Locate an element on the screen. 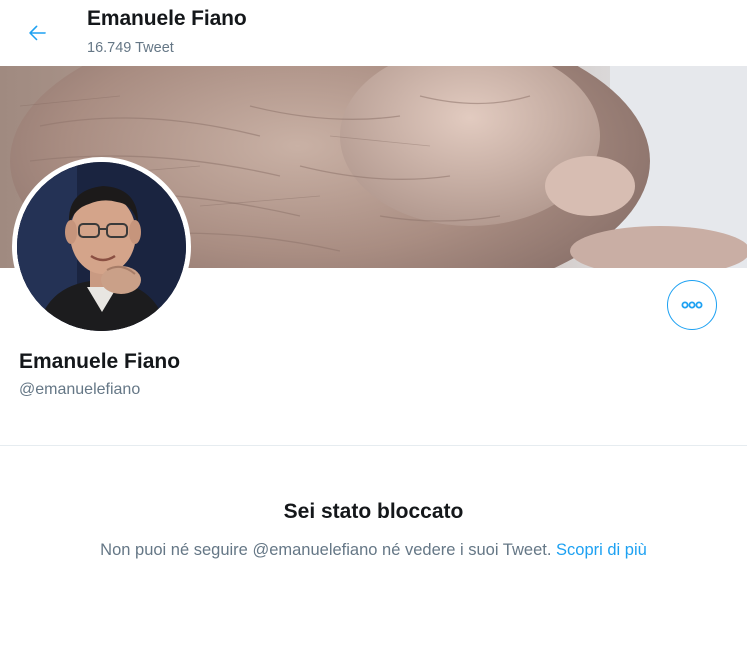  learn-more-link: Scopri di più is located at coordinates (601, 550).